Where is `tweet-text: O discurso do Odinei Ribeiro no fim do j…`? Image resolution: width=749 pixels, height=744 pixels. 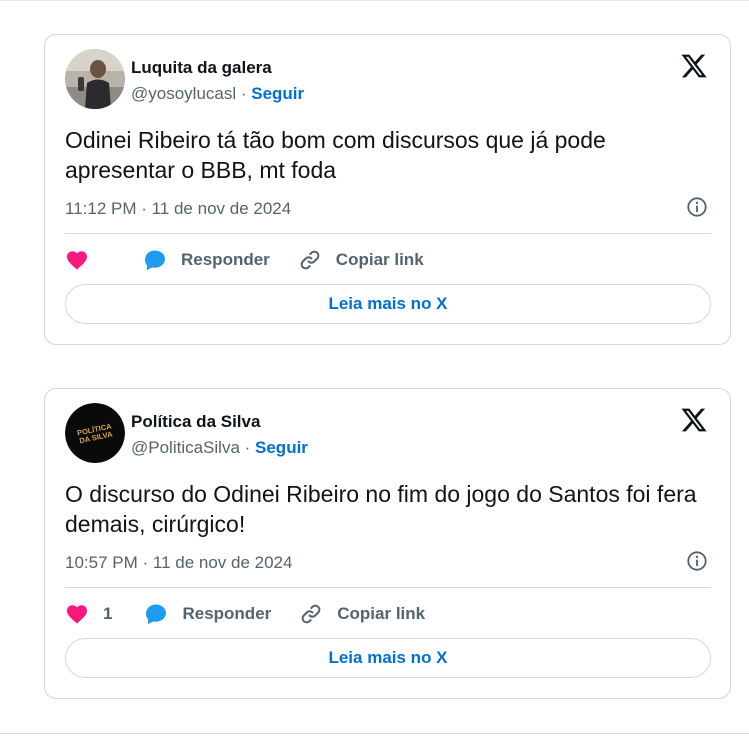
tweet-text: O discurso do Odinei Ribeiro no fim do j… is located at coordinates (381, 509).